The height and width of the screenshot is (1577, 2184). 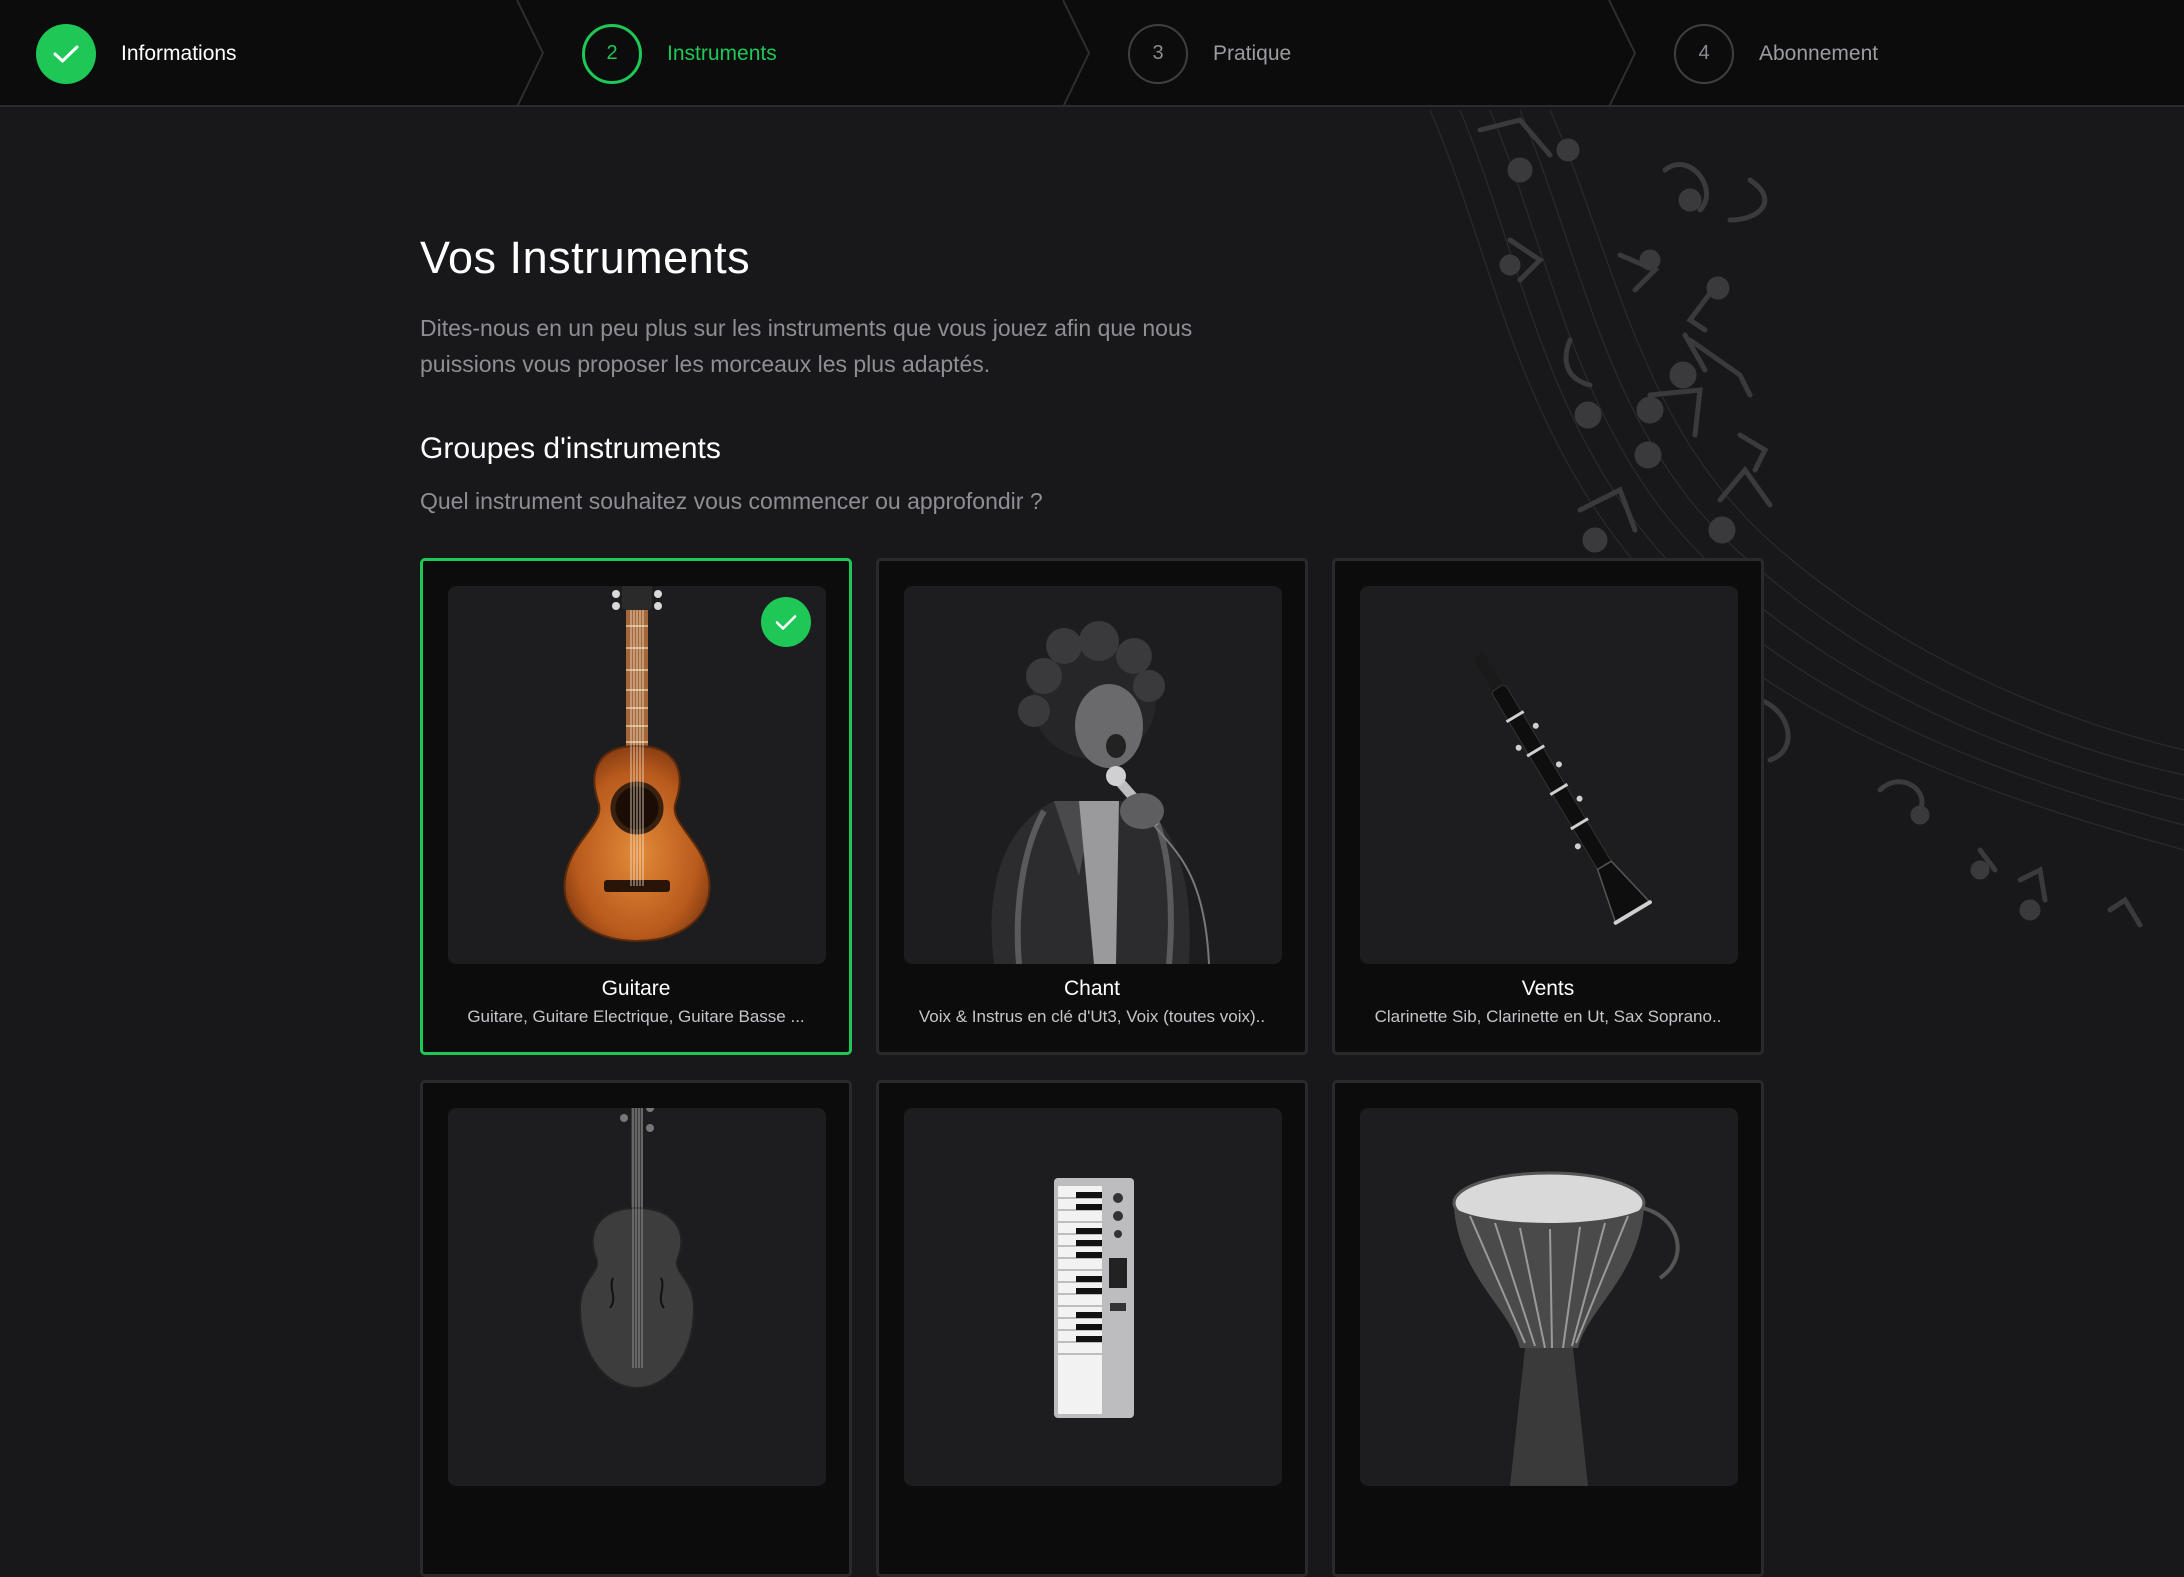 I want to click on card-title: Vents, so click(x=1548, y=988).